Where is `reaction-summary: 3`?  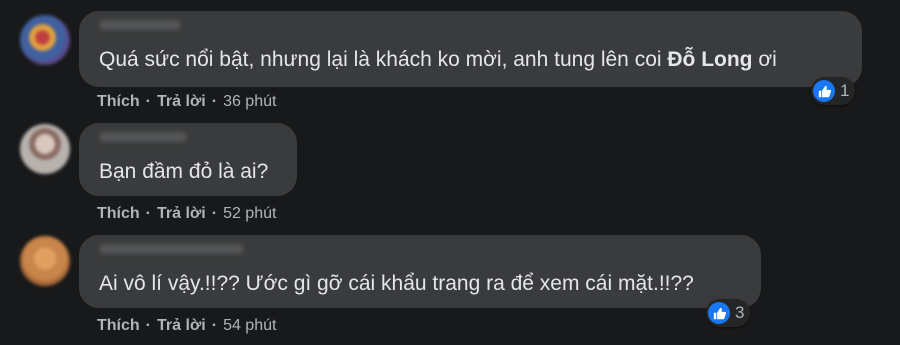 reaction-summary: 3 is located at coordinates (728, 313).